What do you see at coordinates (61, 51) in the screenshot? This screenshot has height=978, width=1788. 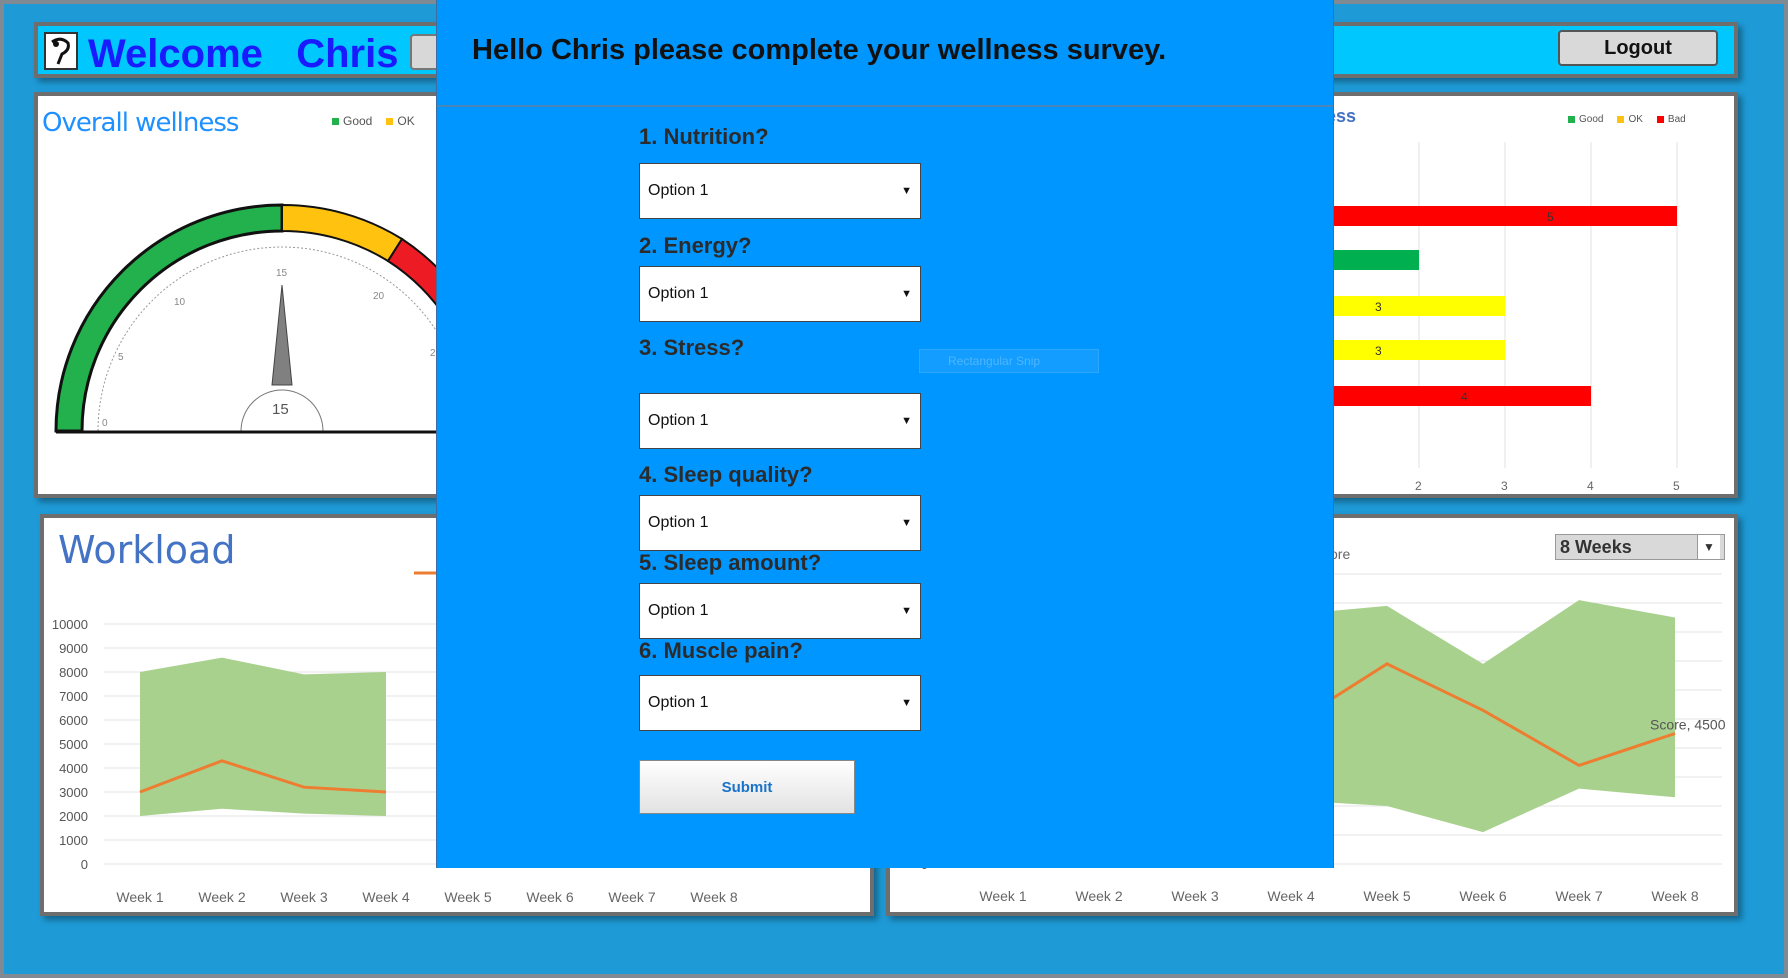 I see `app-logo` at bounding box center [61, 51].